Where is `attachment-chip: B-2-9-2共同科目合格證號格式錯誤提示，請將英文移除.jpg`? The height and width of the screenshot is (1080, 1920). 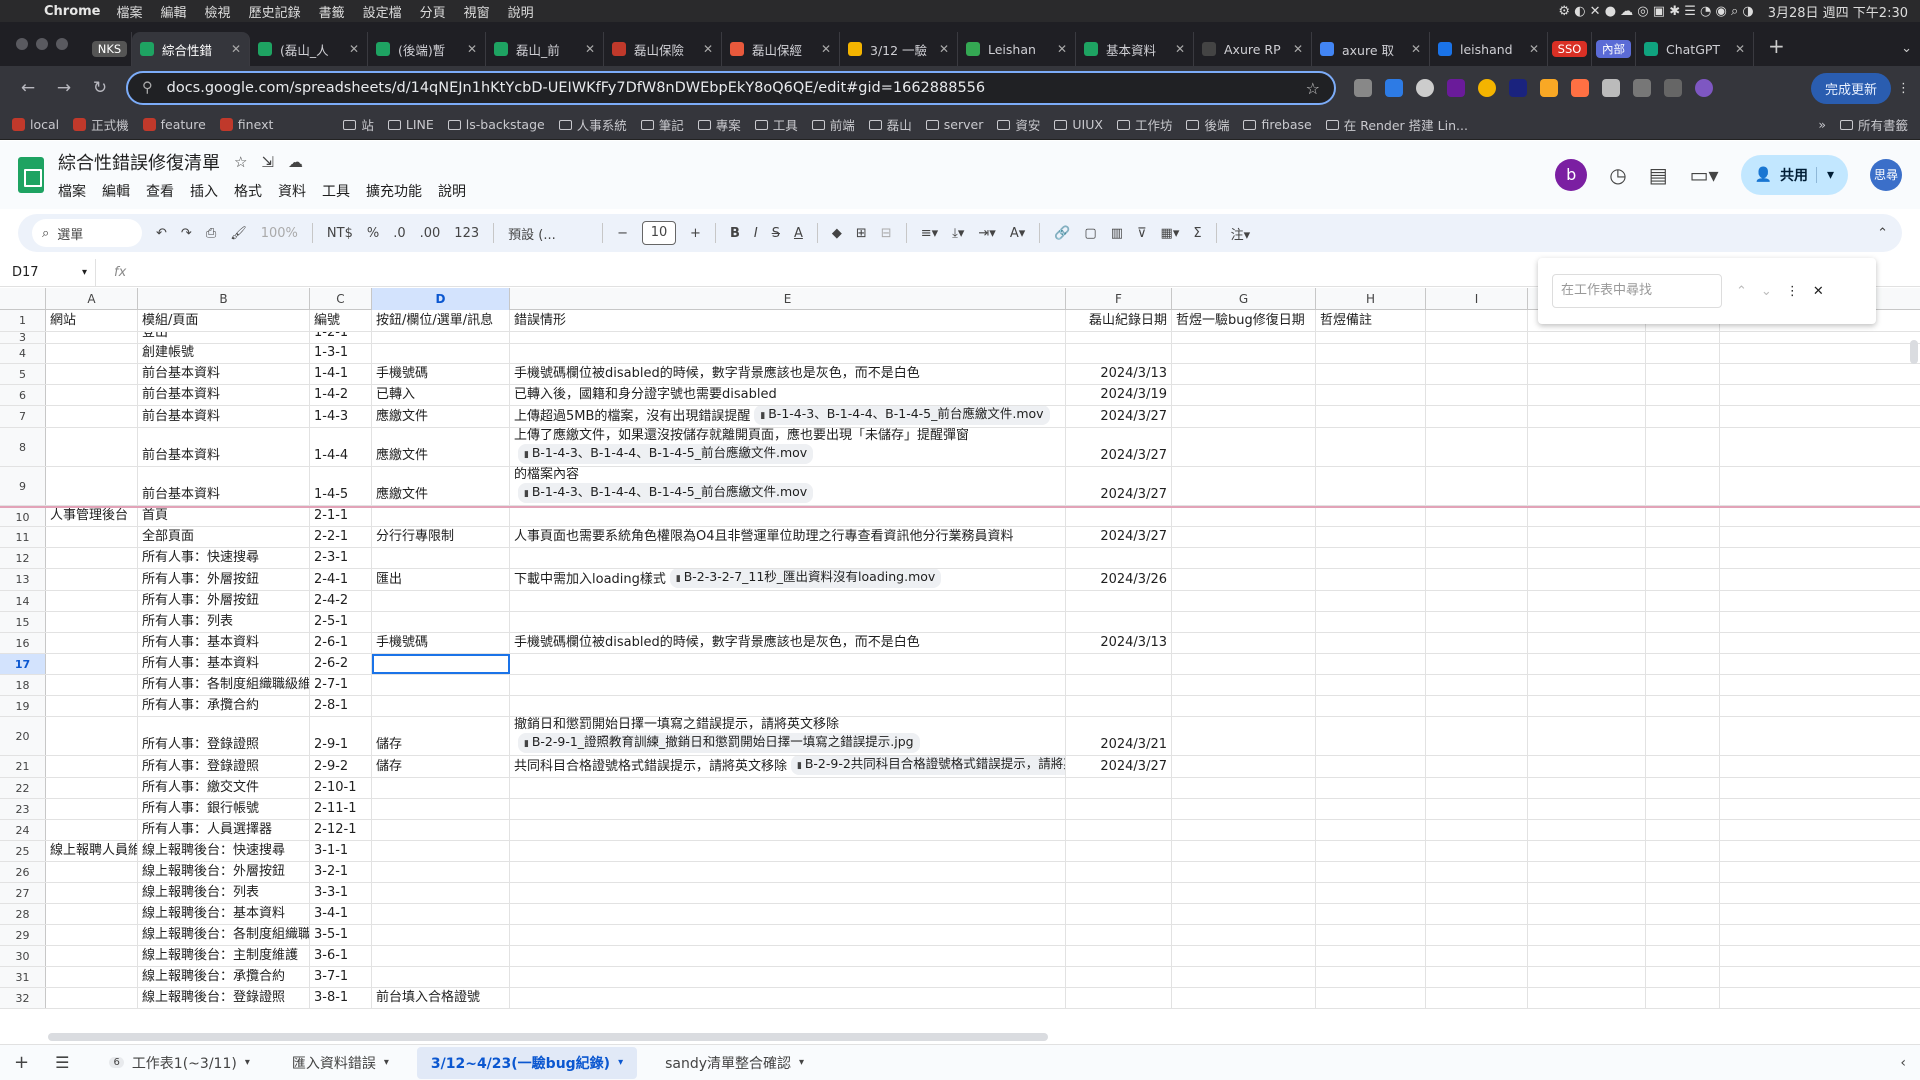 attachment-chip: B-2-9-2共同科目合格證號格式錯誤提示，請將英文移除.jpg is located at coordinates (928, 765).